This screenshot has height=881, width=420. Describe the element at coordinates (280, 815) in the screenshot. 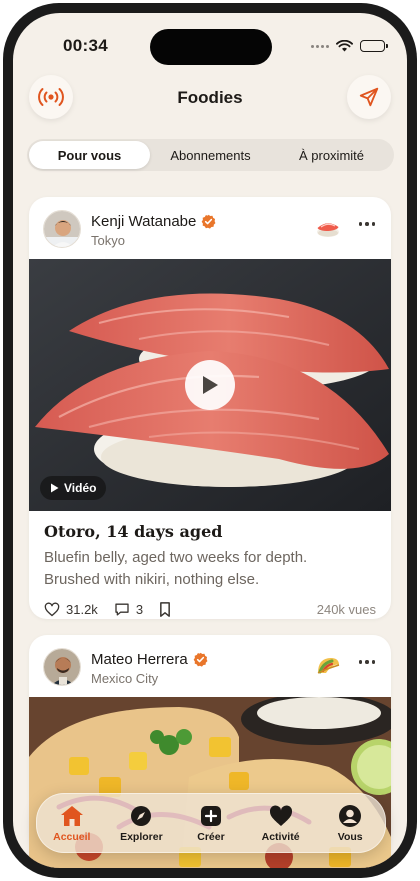

I see `heart-icon` at that location.